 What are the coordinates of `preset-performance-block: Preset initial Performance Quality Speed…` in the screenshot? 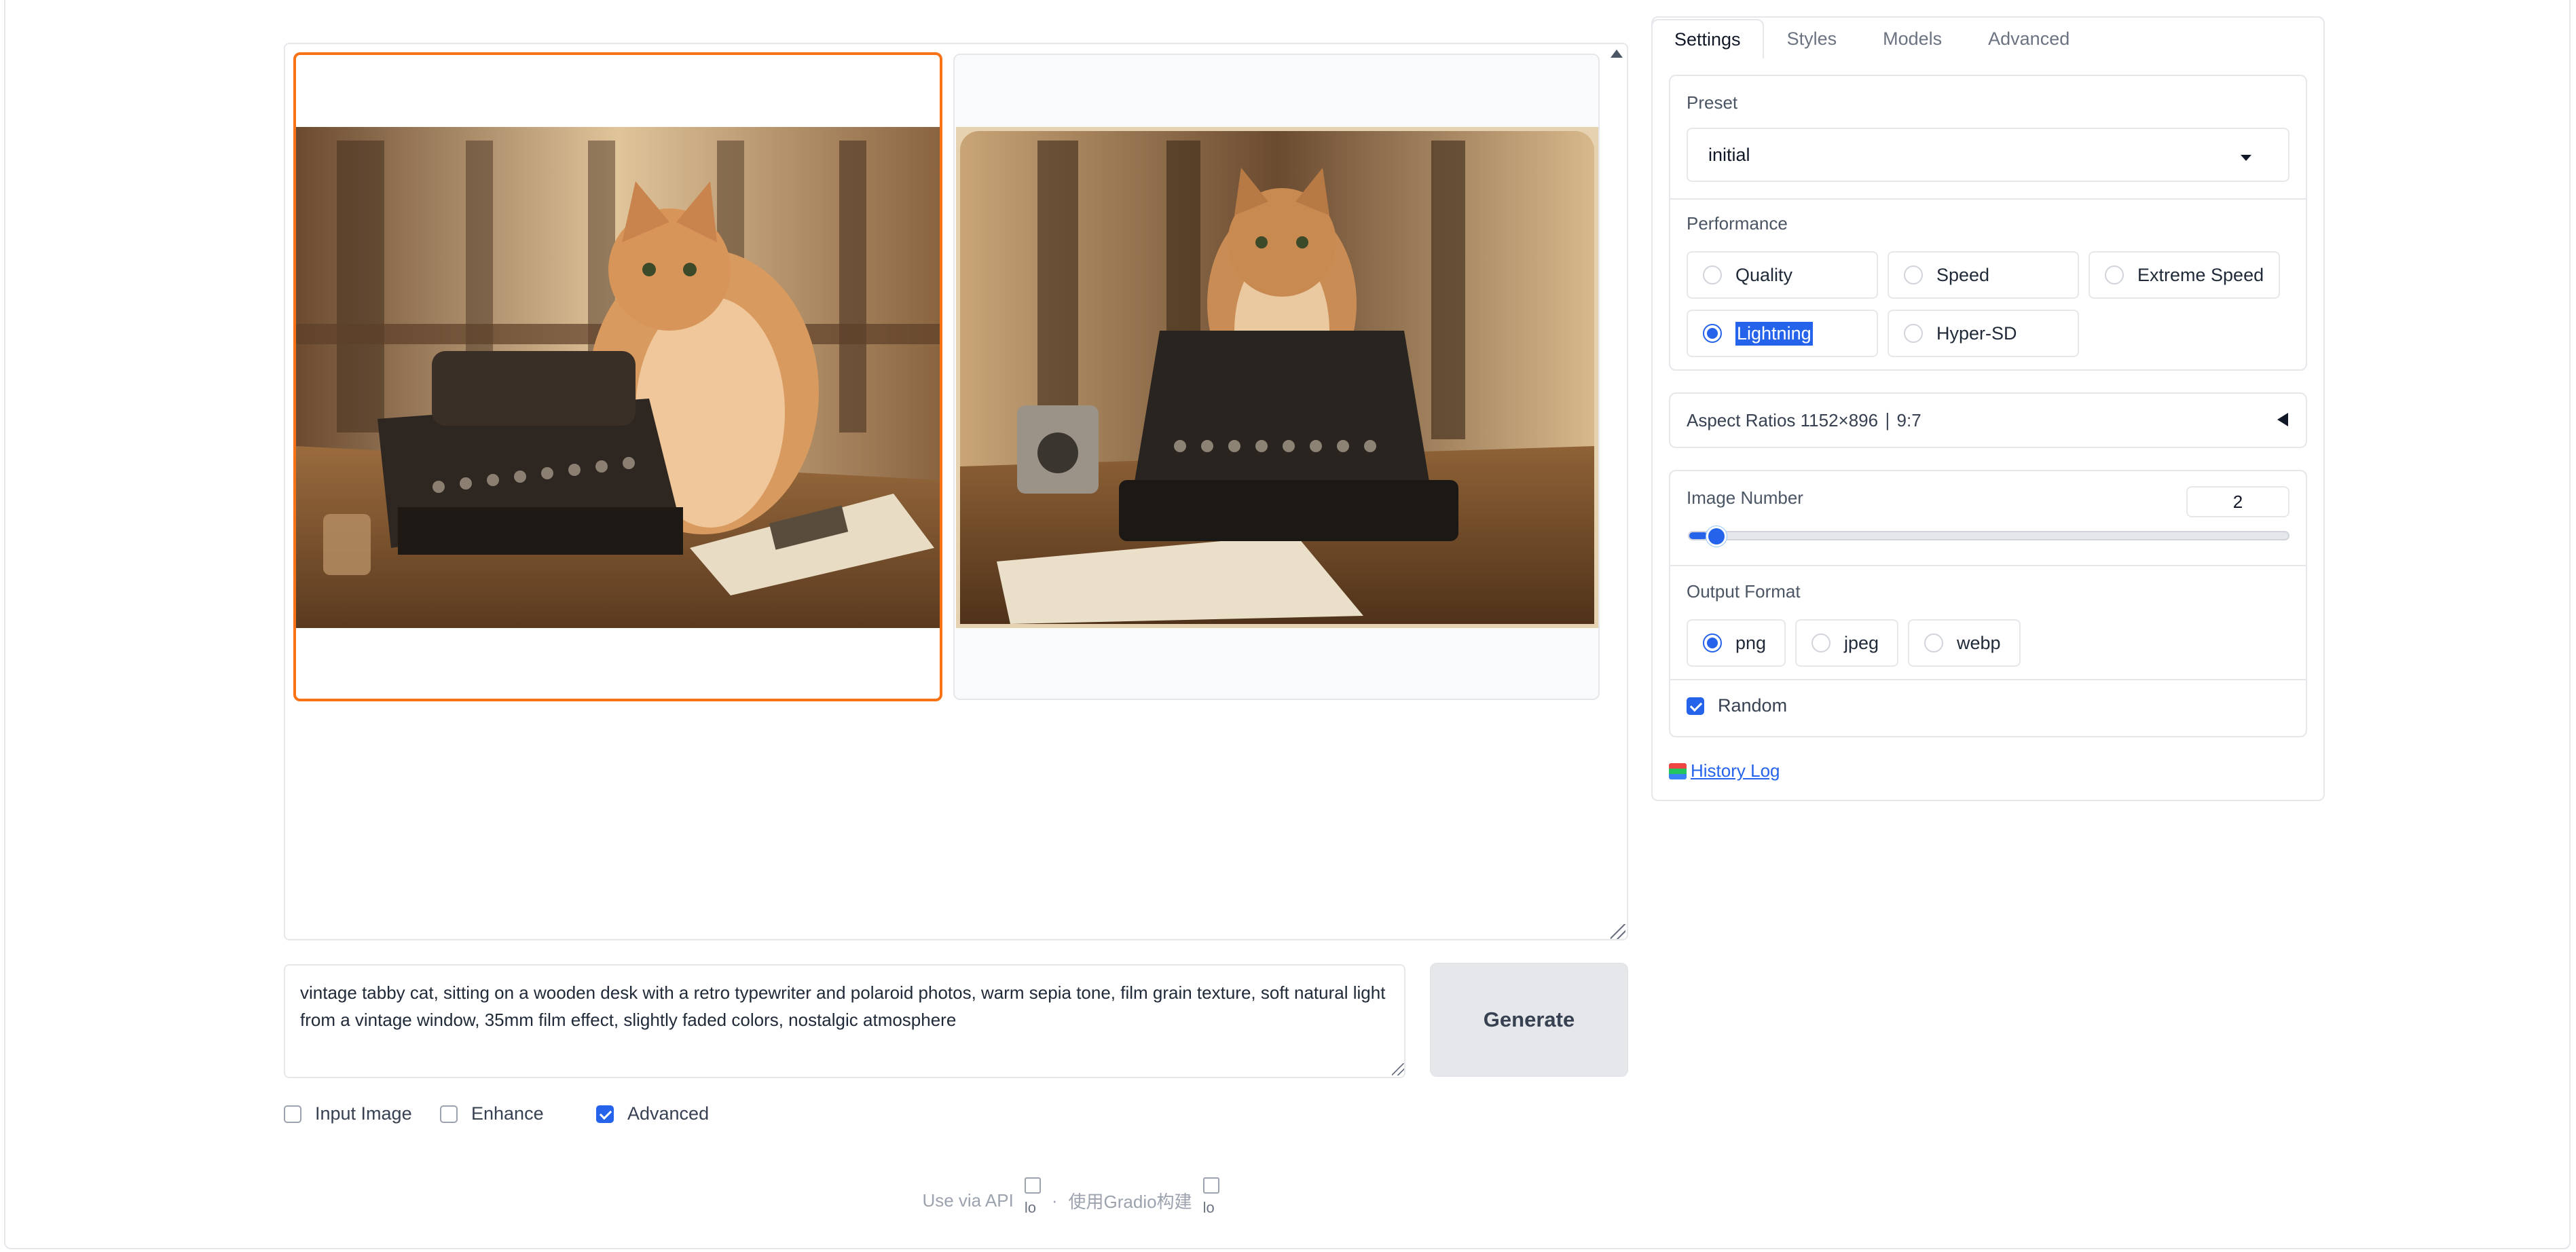 It's located at (1988, 223).